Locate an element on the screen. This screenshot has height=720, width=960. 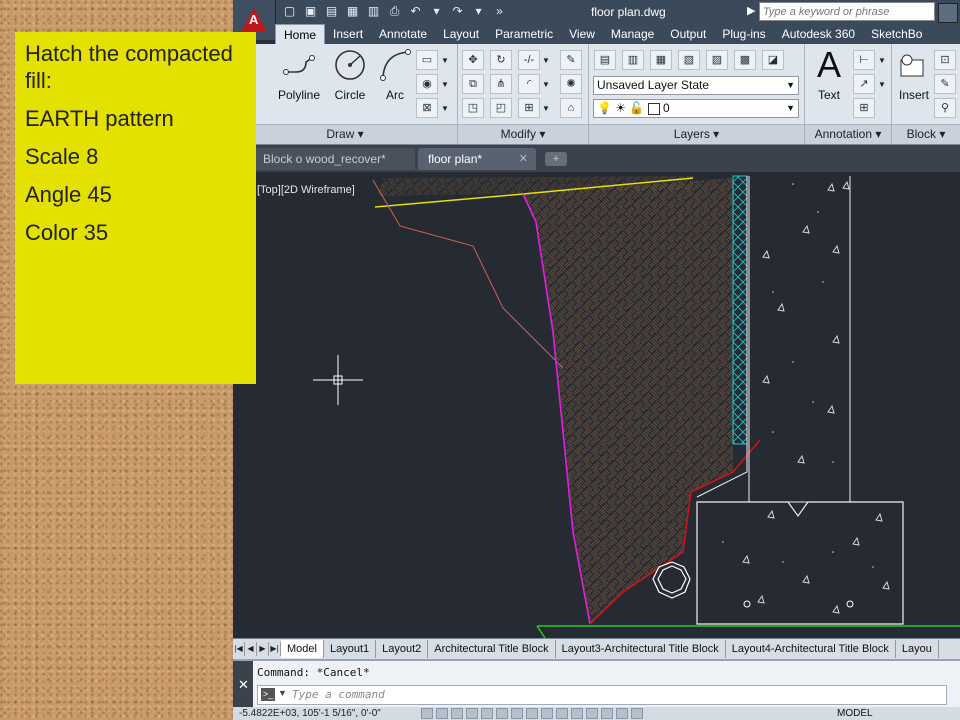
tab-sketchbook: SketchBo is located at coordinates (896, 34).